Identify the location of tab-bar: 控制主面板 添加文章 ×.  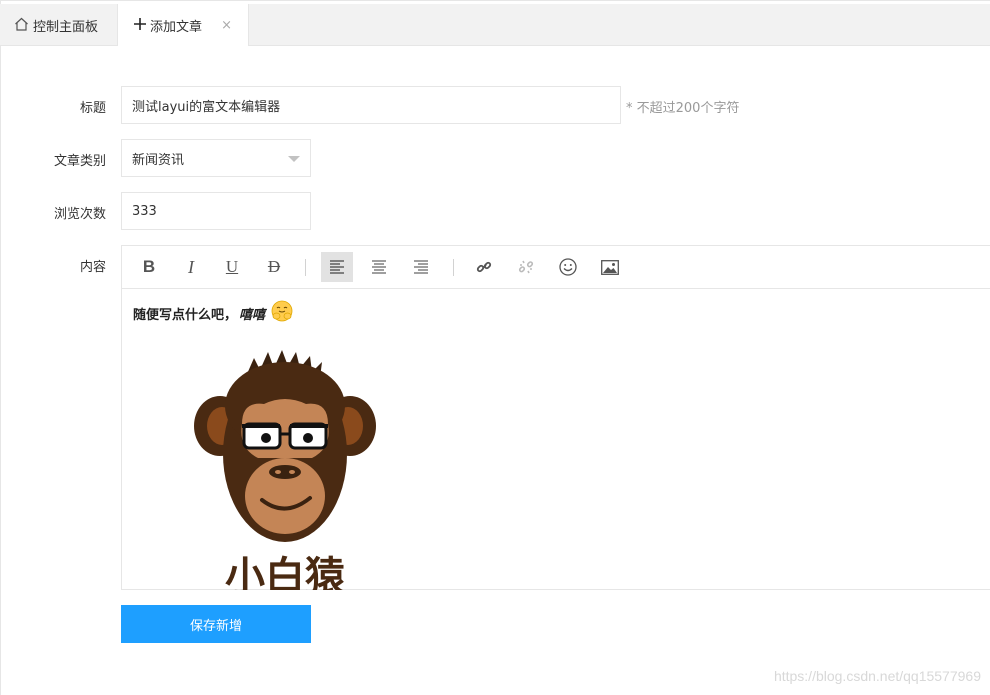
(495, 25).